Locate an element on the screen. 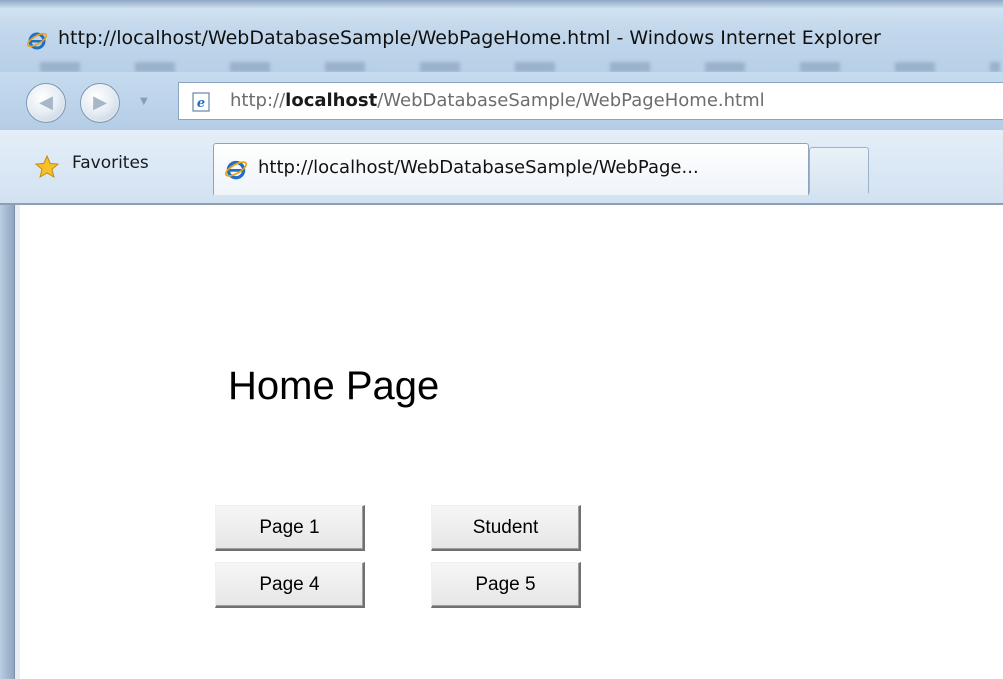  url-prefix: http:// is located at coordinates (258, 100).